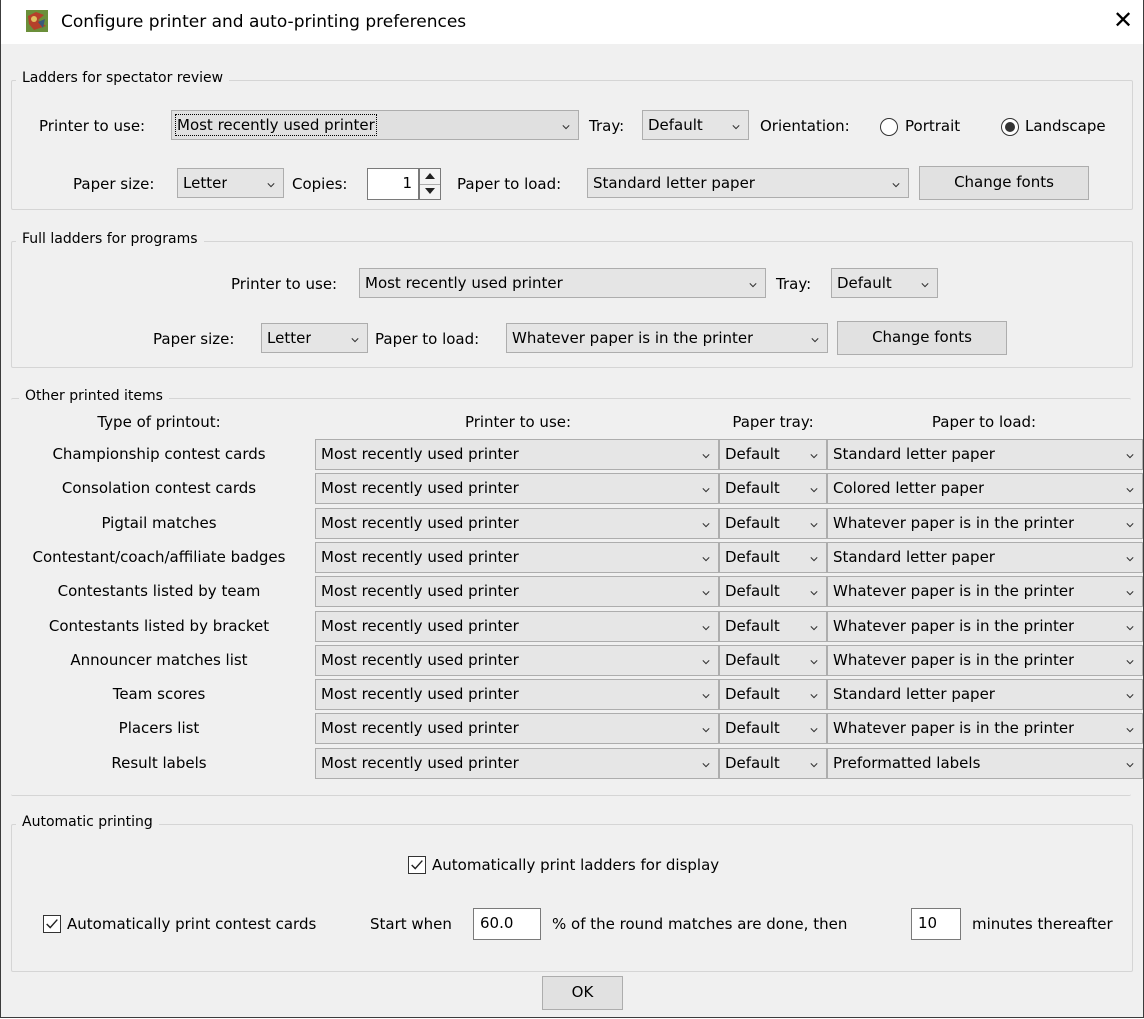 The width and height of the screenshot is (1144, 1019). I want to click on copies-spinner, so click(430, 184).